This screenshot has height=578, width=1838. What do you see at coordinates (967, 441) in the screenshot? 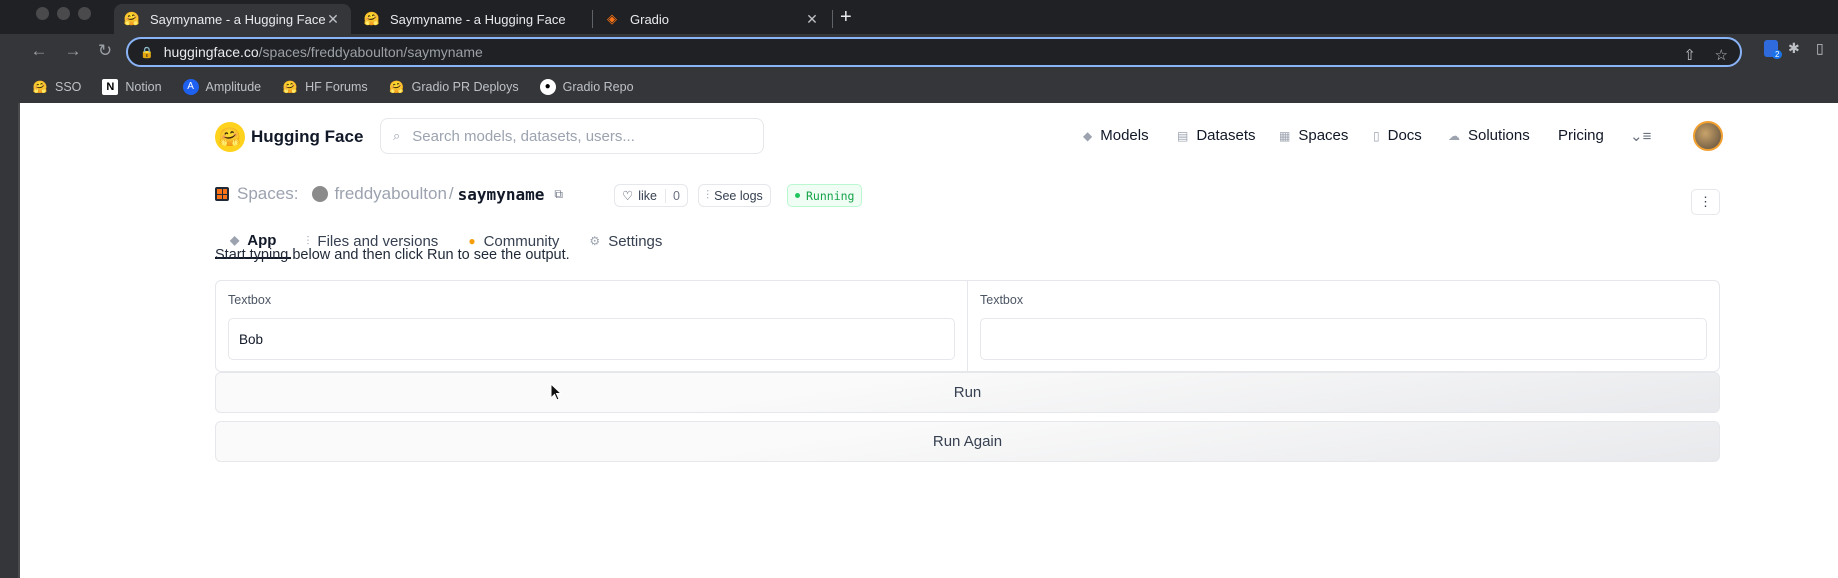
I see `run-again-button: Run Again` at bounding box center [967, 441].